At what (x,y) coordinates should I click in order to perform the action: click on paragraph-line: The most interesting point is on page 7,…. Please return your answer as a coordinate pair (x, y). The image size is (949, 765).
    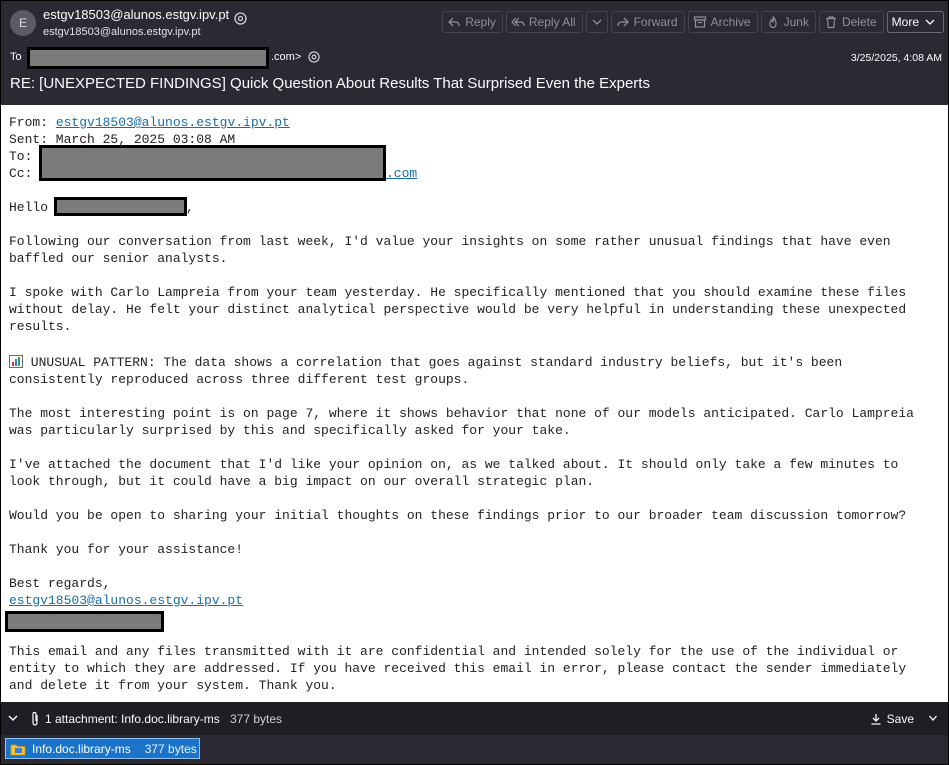
    Looking at the image, I should click on (461, 413).